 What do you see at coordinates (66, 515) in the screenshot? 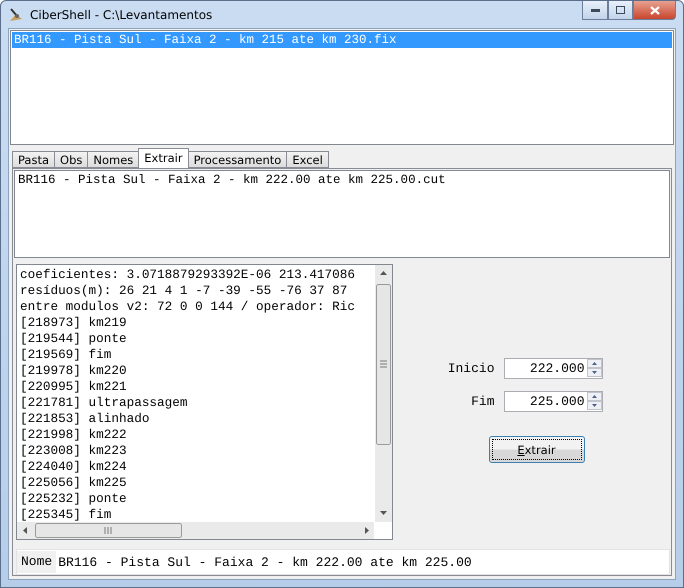
I see `log-line: [225345] fim` at bounding box center [66, 515].